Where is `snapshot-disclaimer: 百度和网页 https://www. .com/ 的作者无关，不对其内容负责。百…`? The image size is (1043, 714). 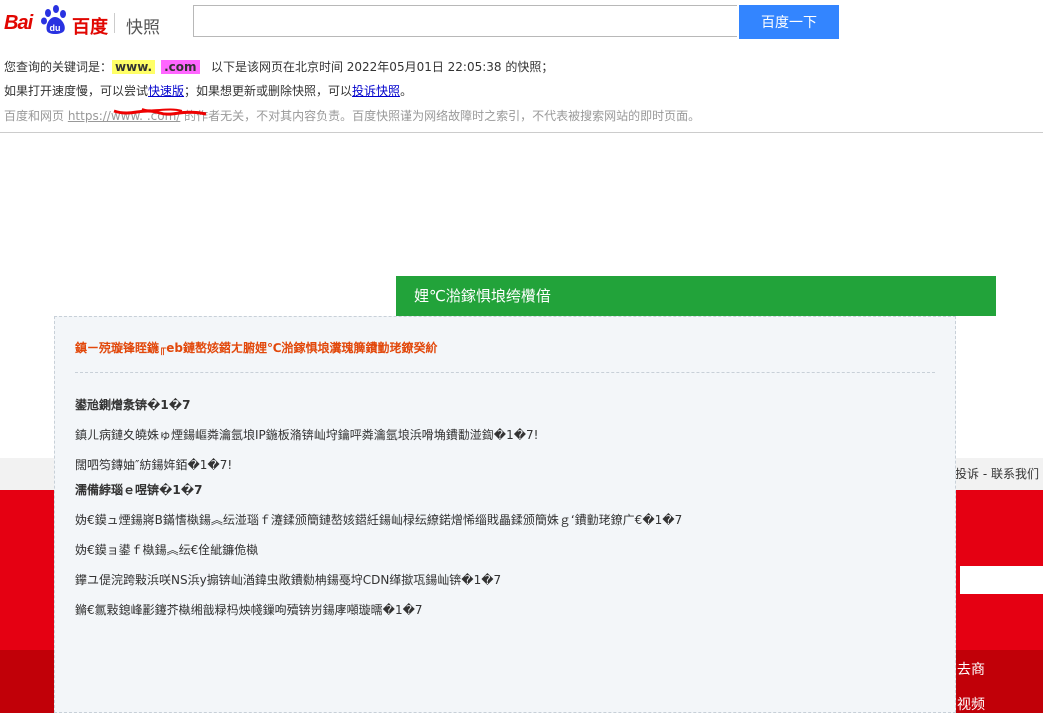
snapshot-disclaimer: 百度和网页 https://www. .com/ 的作者无关，不对其内容负责。百… is located at coordinates (352, 115).